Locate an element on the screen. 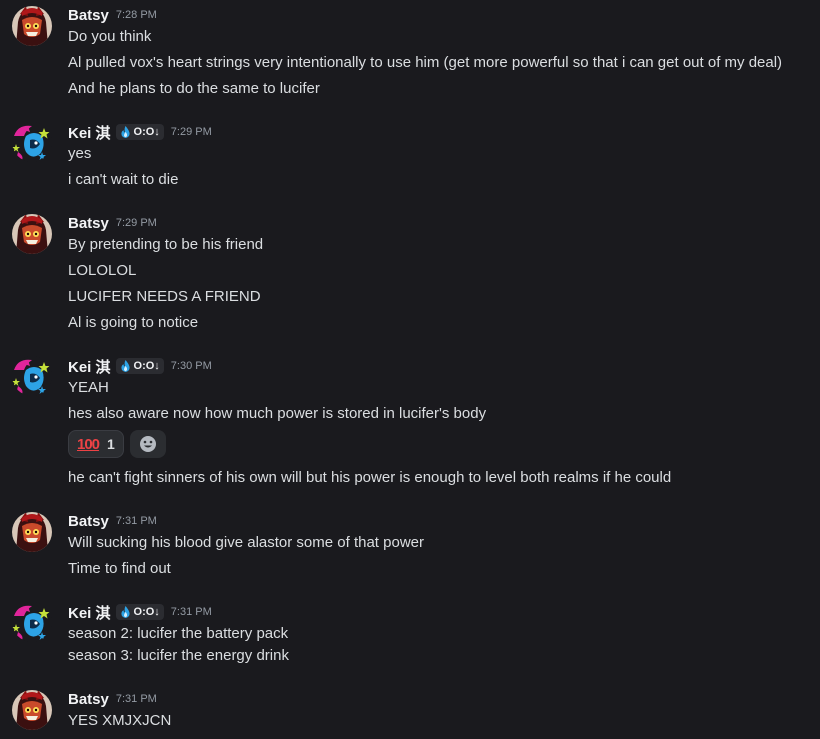  message-header: Kei 淇 O:O↓ 7:29 PM is located at coordinates (140, 132).